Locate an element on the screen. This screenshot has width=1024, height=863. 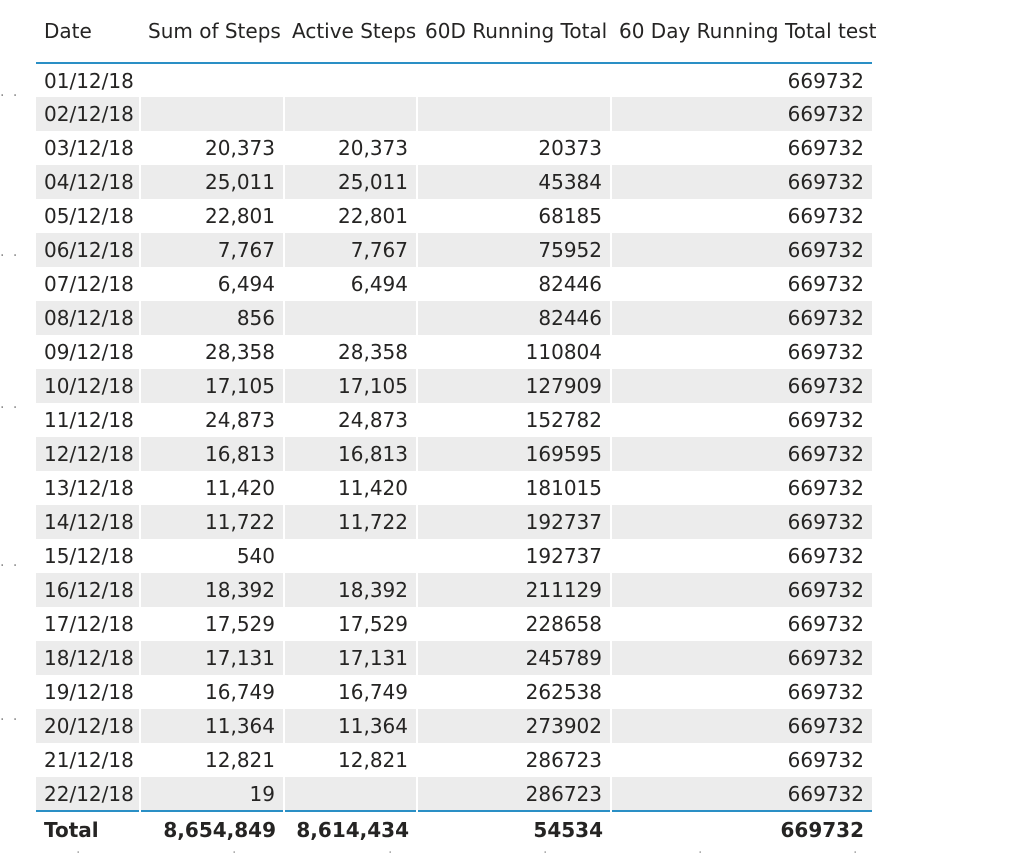
table-row: 17/12/18 17,529 17,529 228658 669732 is located at coordinates (454, 624).